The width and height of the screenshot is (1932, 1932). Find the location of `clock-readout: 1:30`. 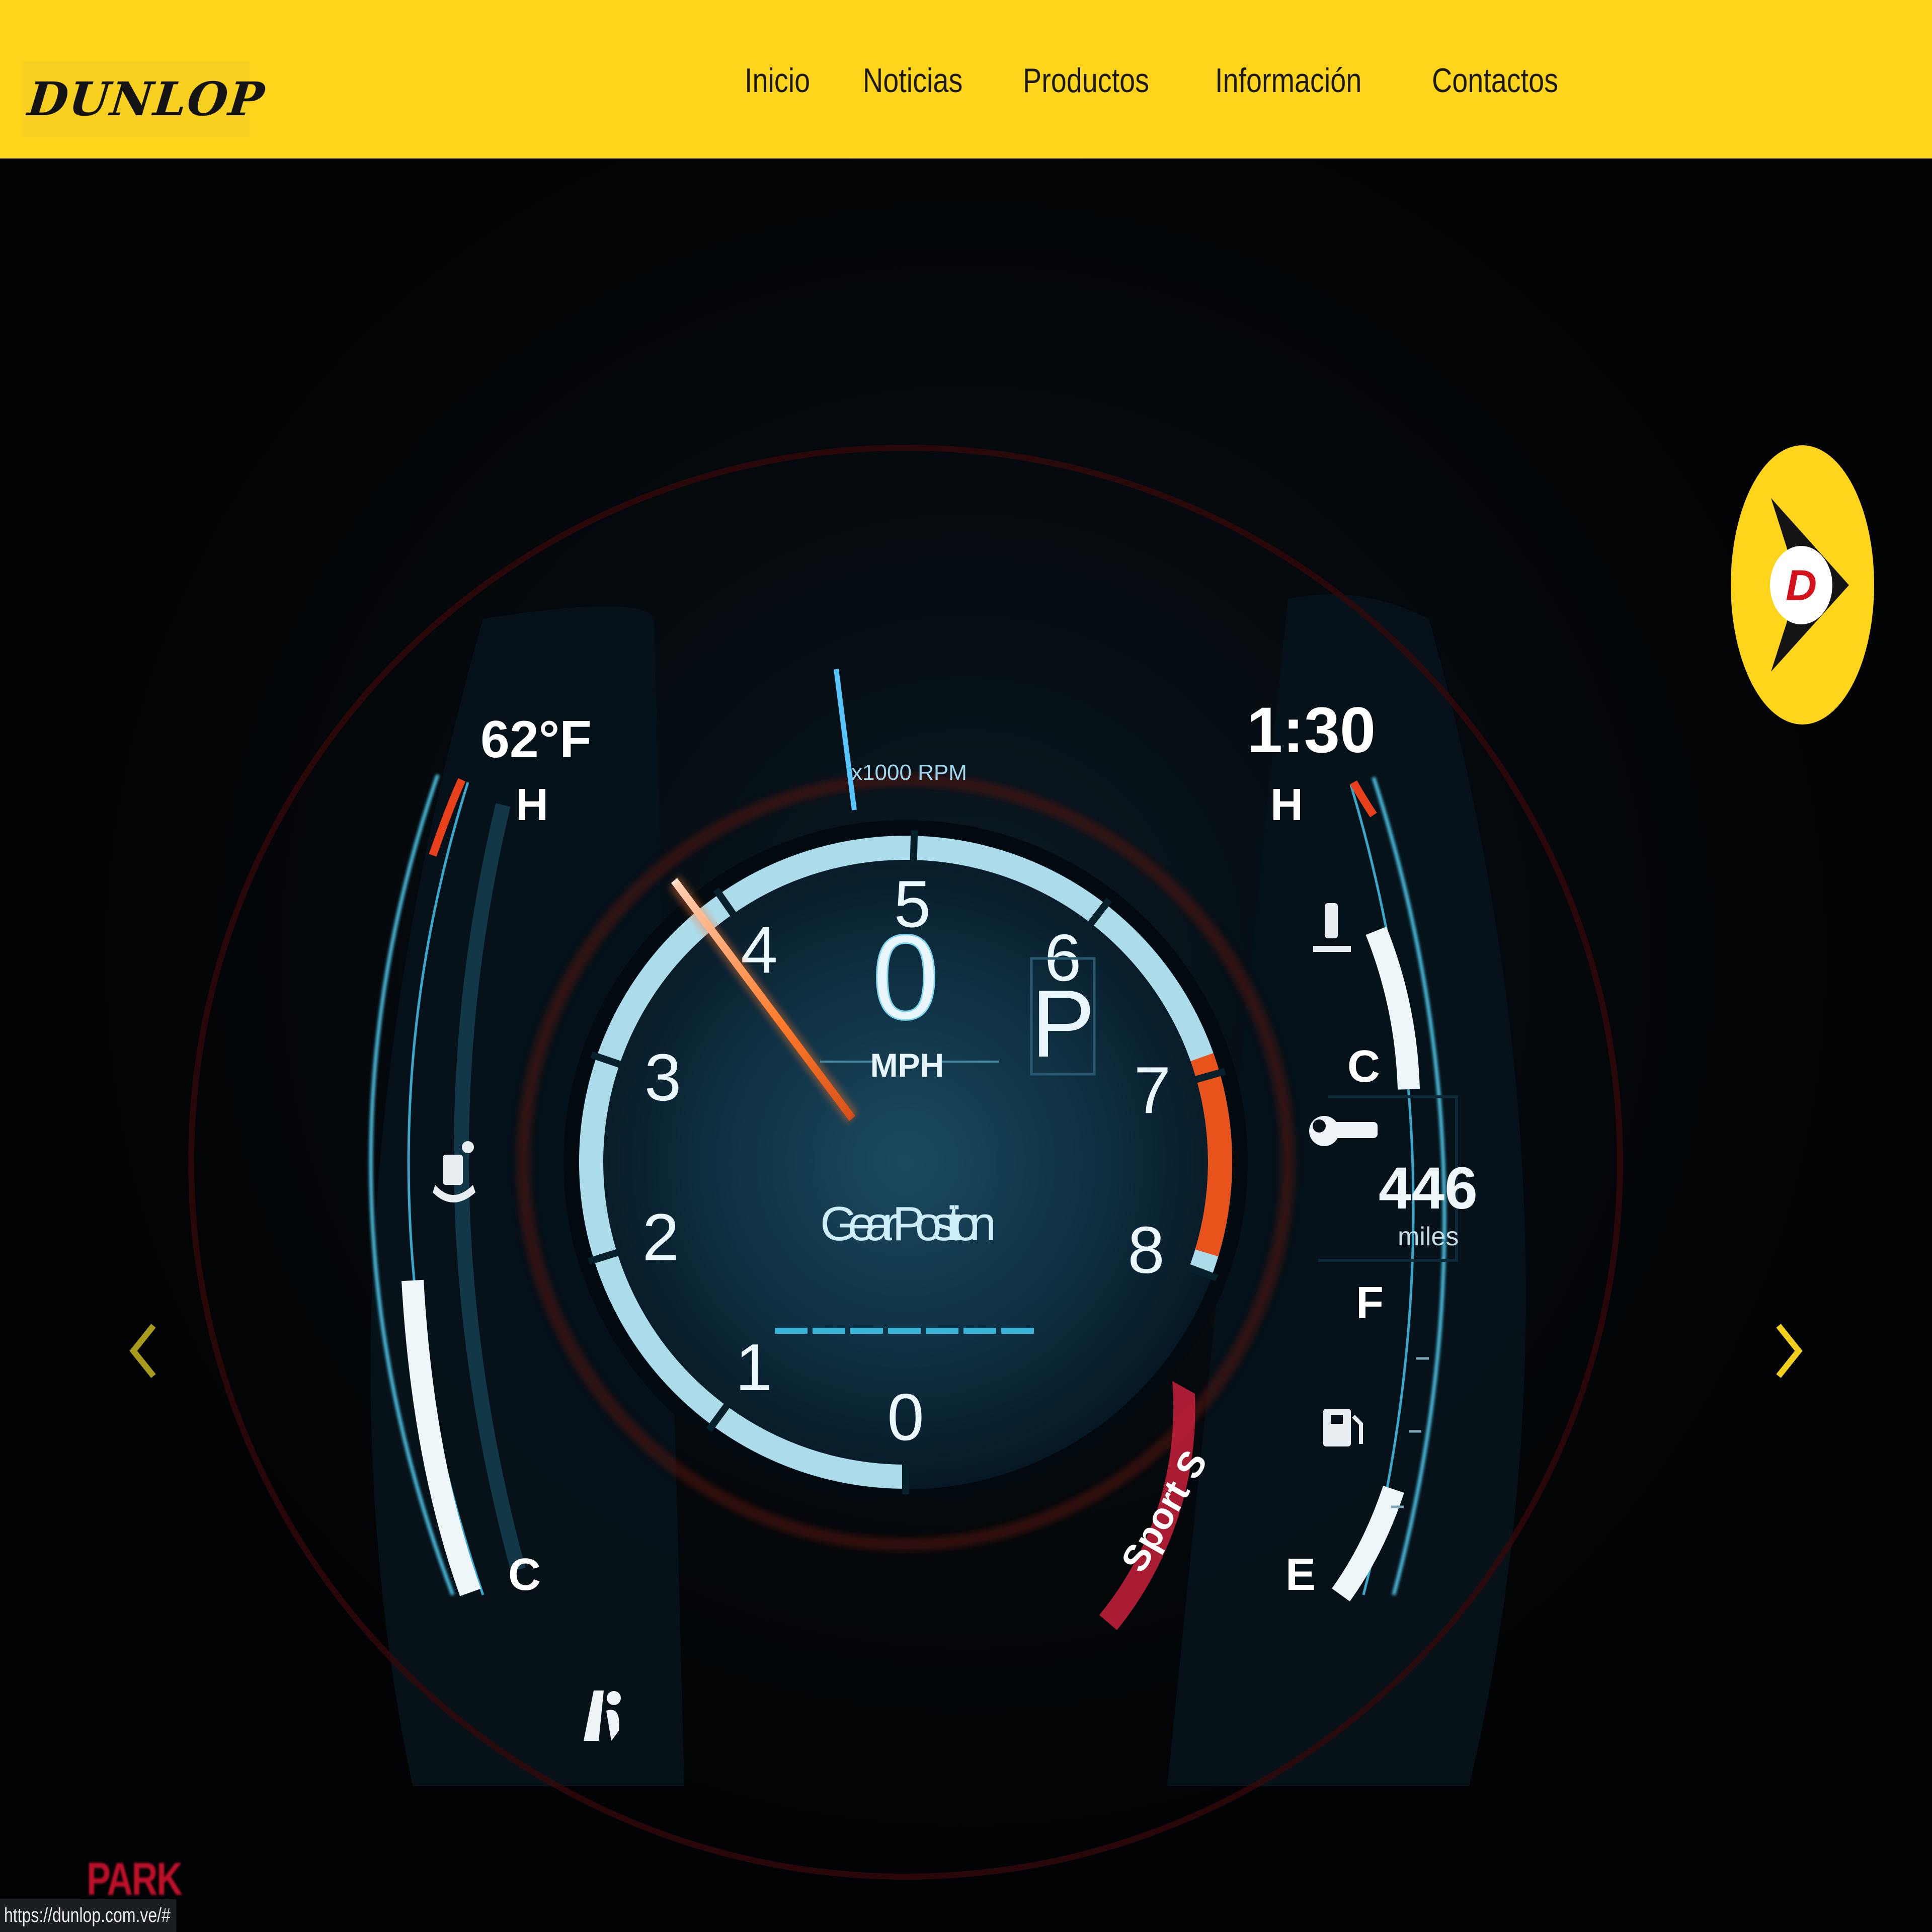

clock-readout: 1:30 is located at coordinates (1311, 730).